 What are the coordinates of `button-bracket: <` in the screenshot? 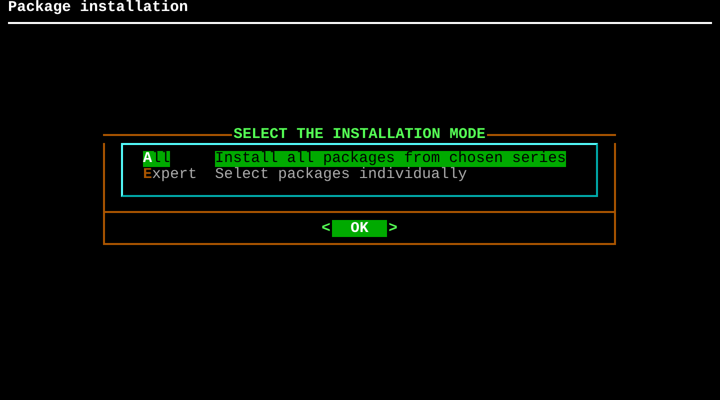 It's located at (325, 228).